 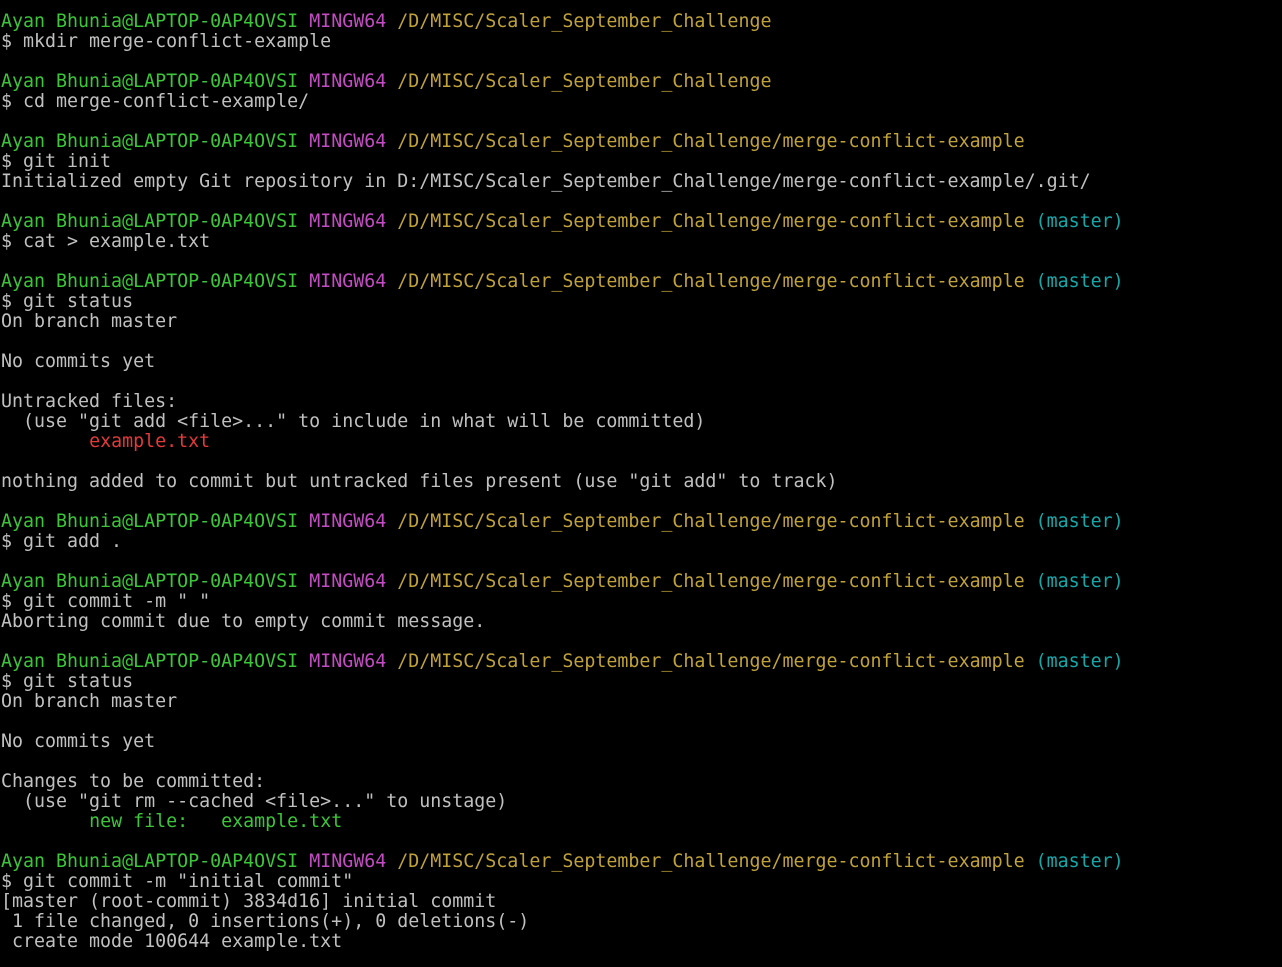 I want to click on text: $ mkdir merge-conflict-example, so click(x=166, y=41).